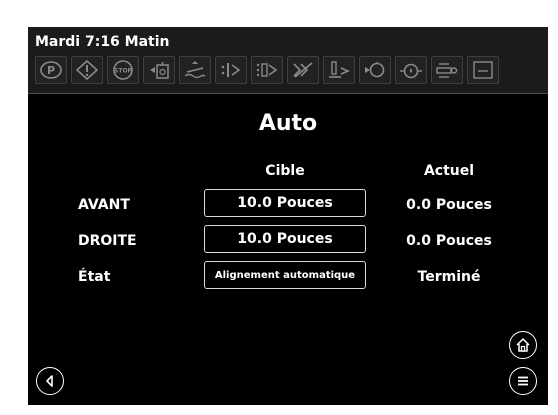  I want to click on home-icon, so click(523, 345).